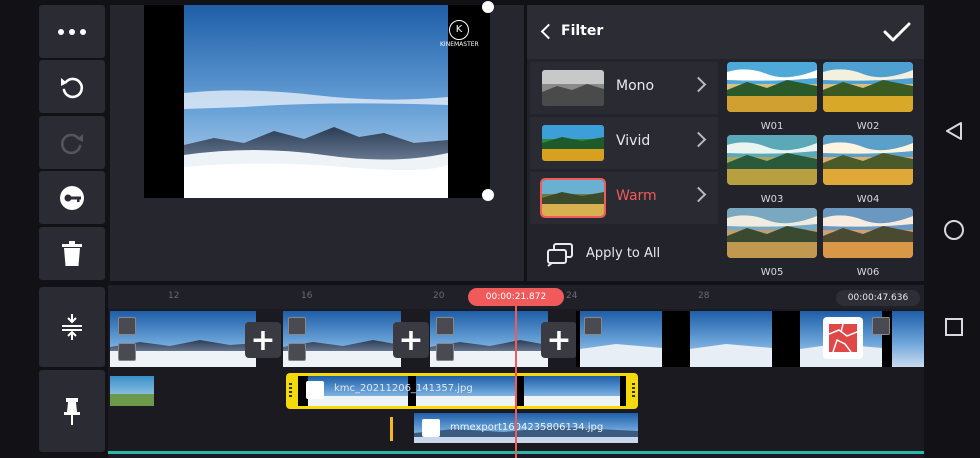  I want to click on preset-label: W06, so click(868, 272).